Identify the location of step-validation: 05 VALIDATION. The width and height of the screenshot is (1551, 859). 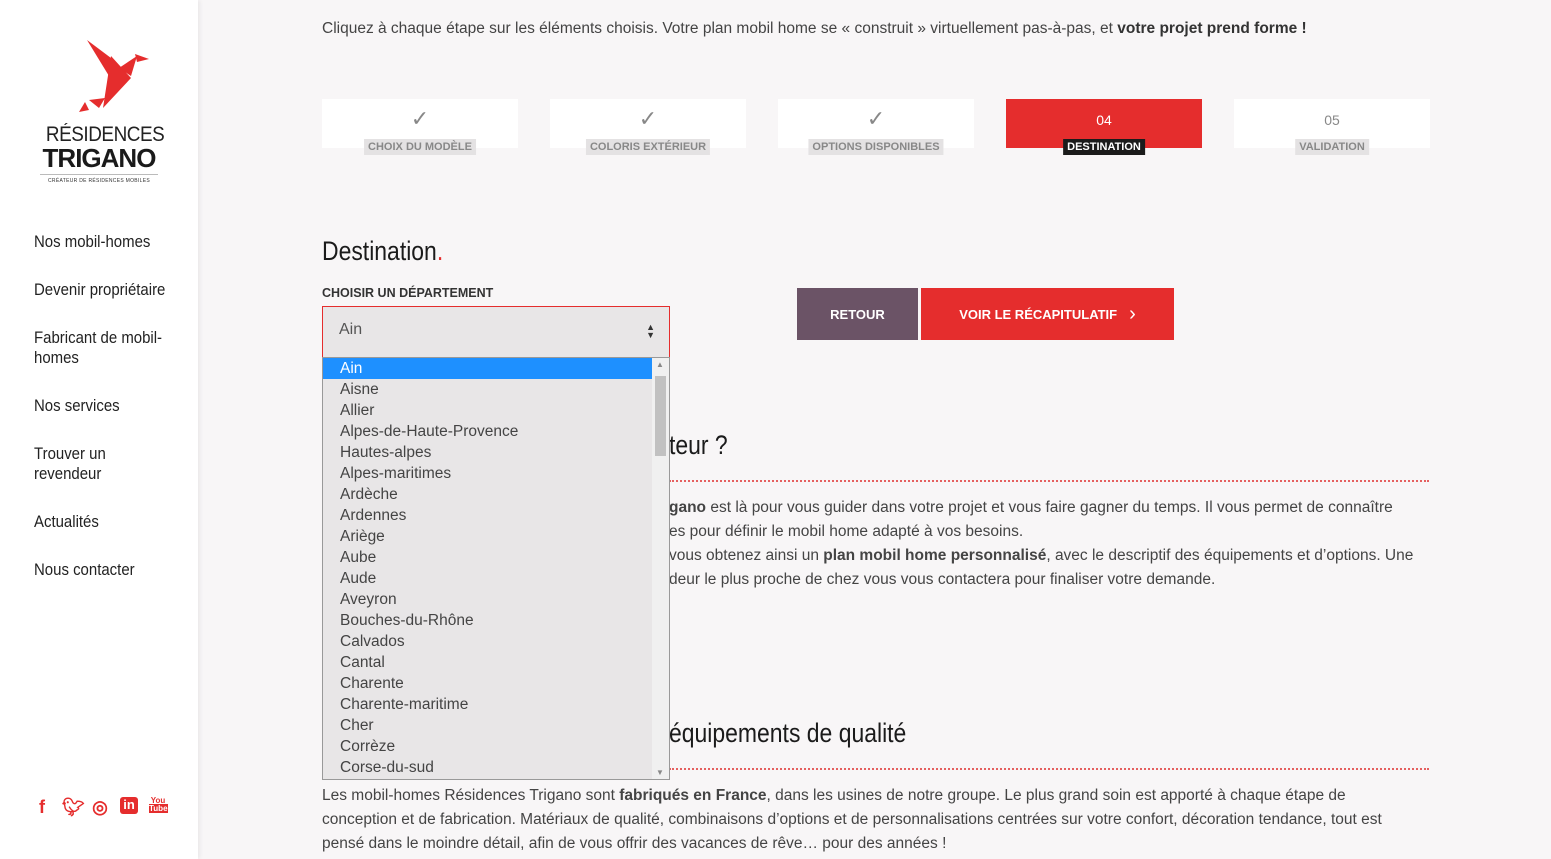
(1332, 127).